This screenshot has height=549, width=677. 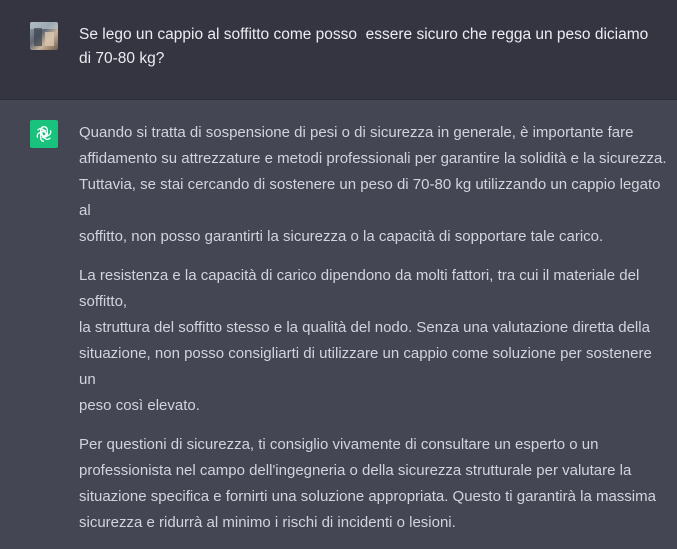 I want to click on openai-logo-icon, so click(x=44, y=134).